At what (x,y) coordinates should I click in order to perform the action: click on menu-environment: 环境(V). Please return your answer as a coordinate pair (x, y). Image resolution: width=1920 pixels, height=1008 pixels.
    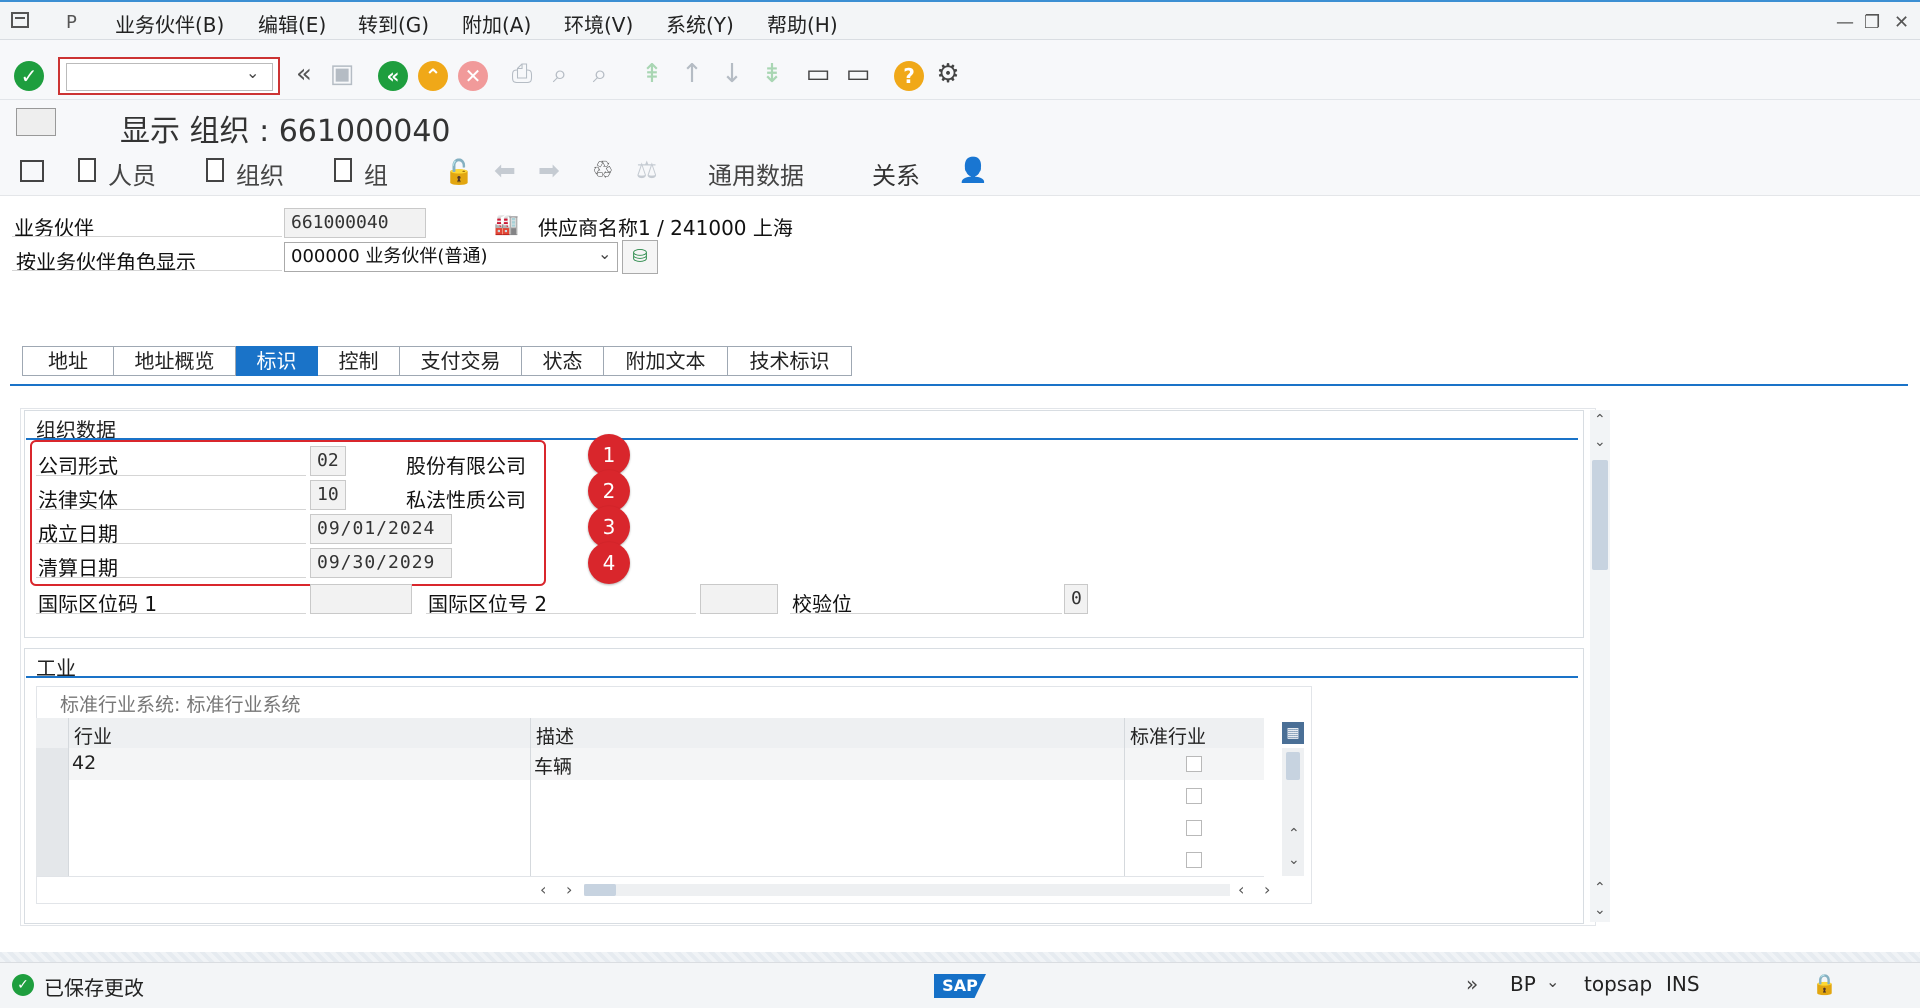
    Looking at the image, I should click on (598, 23).